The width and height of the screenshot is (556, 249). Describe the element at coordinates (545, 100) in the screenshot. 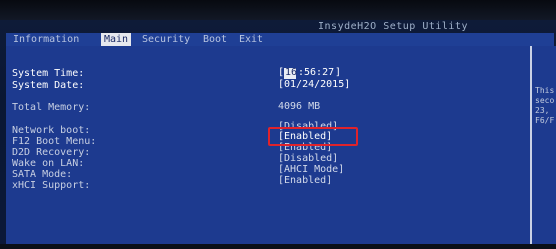

I see `help-line: seco` at that location.